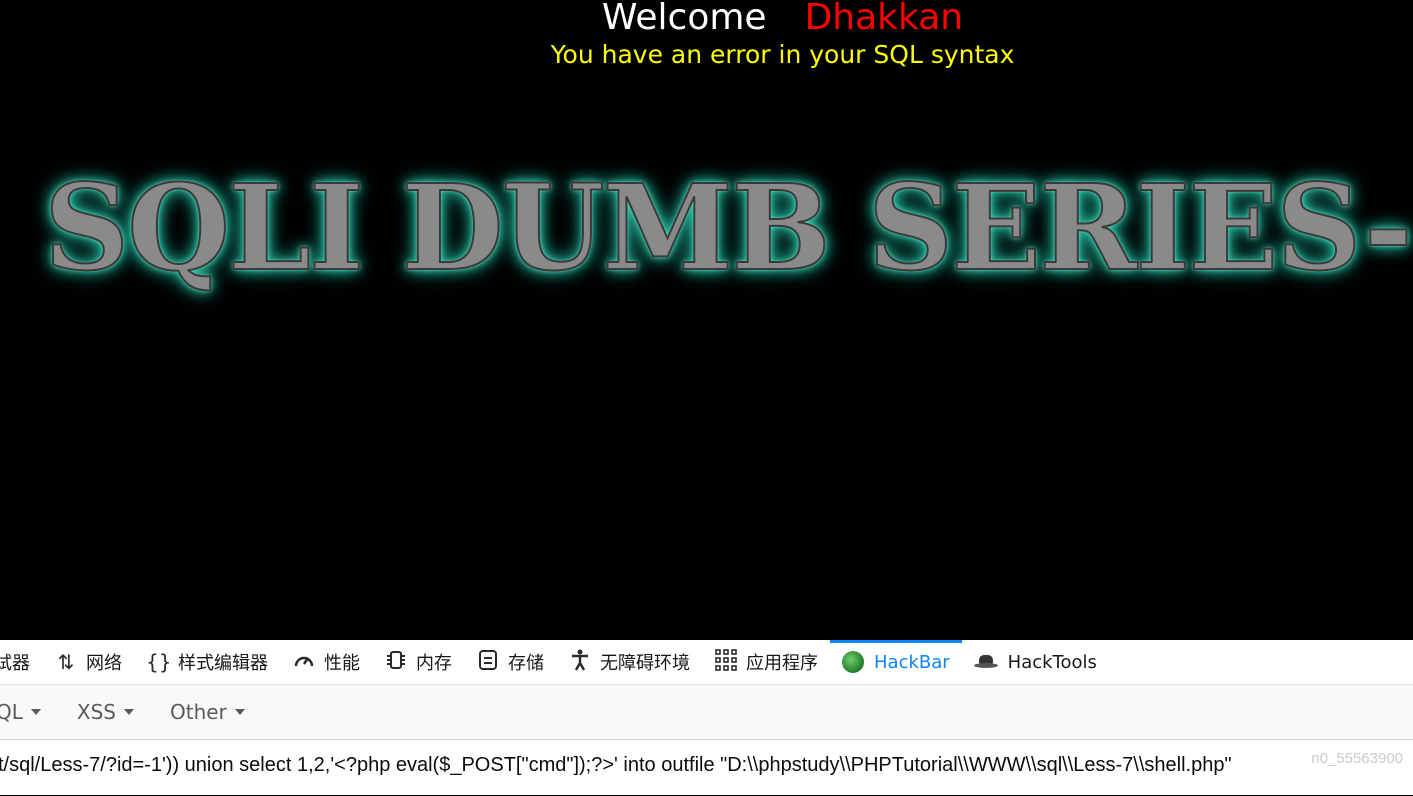 The height and width of the screenshot is (796, 1413). What do you see at coordinates (1357, 758) in the screenshot?
I see `watermark-text: n0_55563900` at bounding box center [1357, 758].